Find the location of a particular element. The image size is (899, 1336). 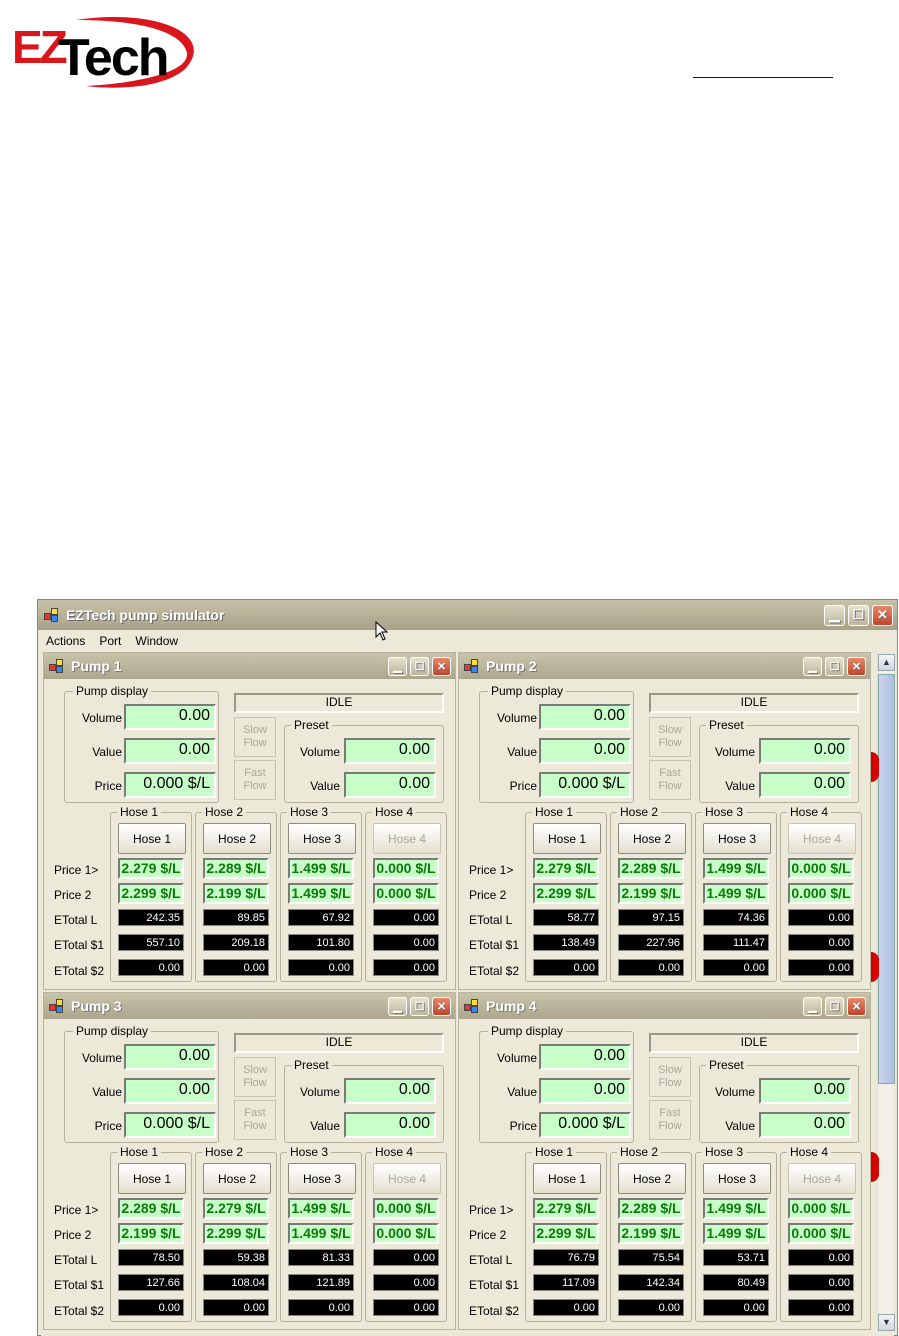

menu-window: Window is located at coordinates (156, 641).